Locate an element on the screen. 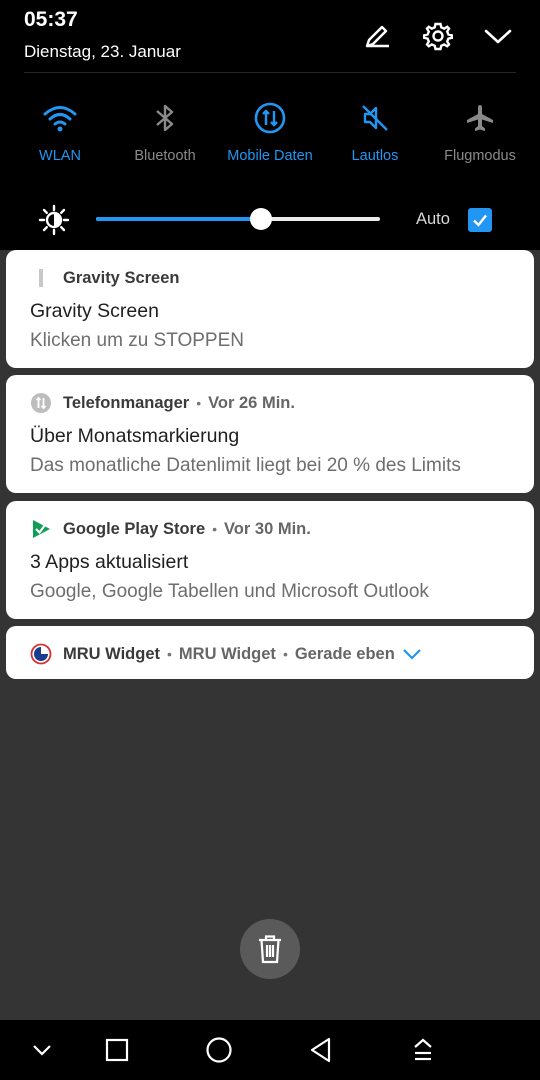  trash-icon is located at coordinates (270, 949).